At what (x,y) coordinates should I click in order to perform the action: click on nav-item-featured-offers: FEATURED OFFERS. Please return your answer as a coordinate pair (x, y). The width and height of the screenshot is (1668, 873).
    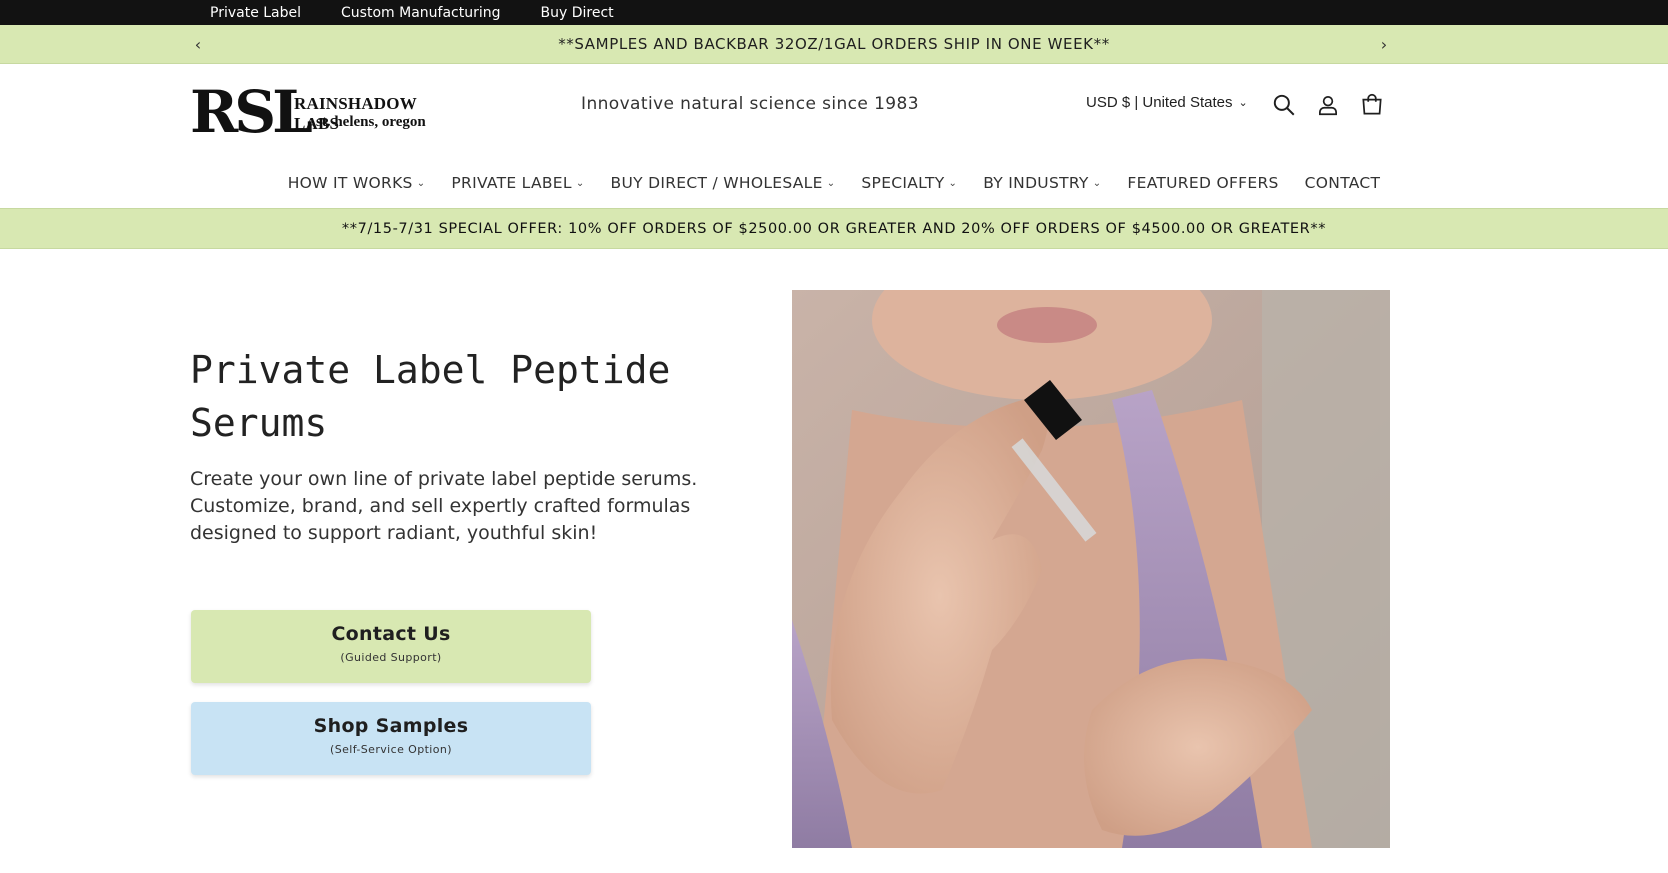
    Looking at the image, I should click on (1202, 183).